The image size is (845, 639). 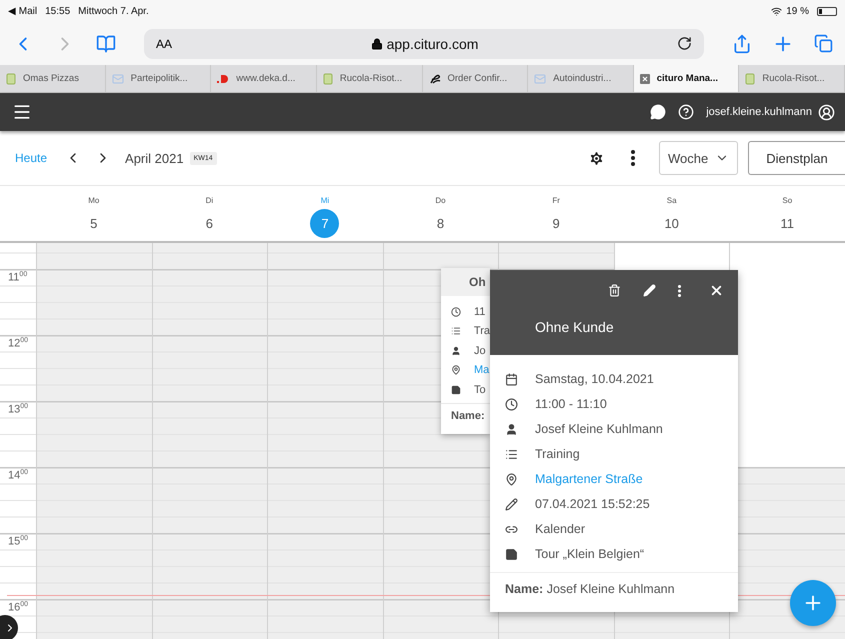 What do you see at coordinates (759, 112) in the screenshot?
I see `user-name: josef.kleine.kuhlmann` at bounding box center [759, 112].